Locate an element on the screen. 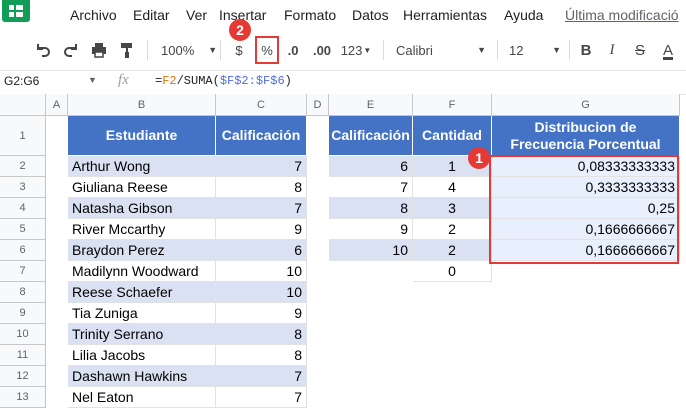 Image resolution: width=686 pixels, height=416 pixels. step-badge-2: 2 is located at coordinates (240, 30).